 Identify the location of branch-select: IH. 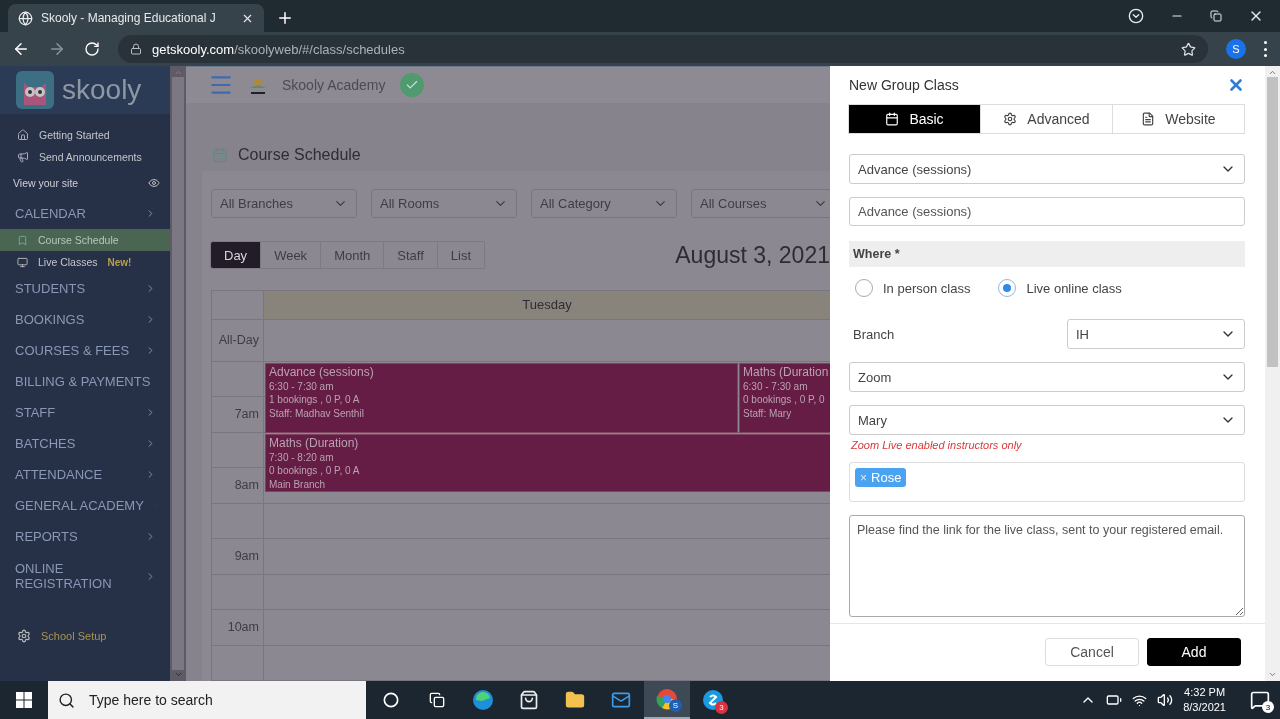
(1156, 334).